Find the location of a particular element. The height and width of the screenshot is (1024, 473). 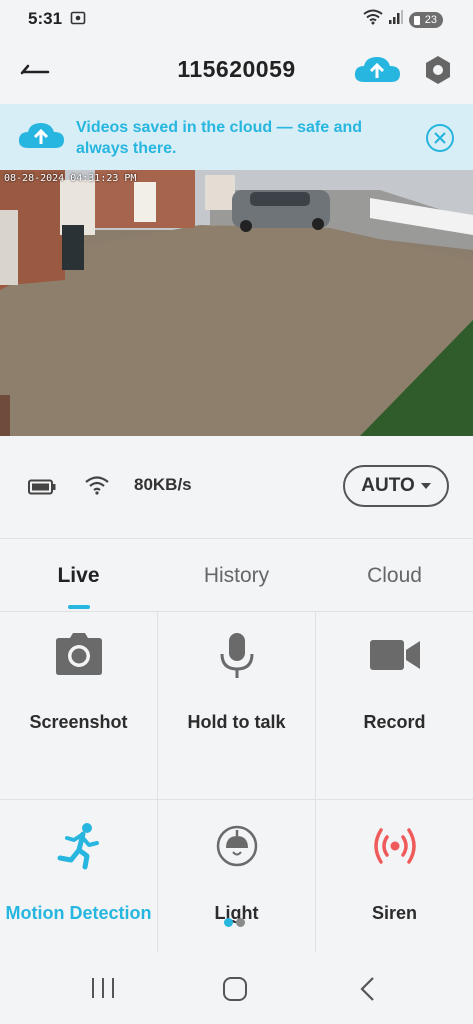

battery-status: 23 is located at coordinates (425, 19).